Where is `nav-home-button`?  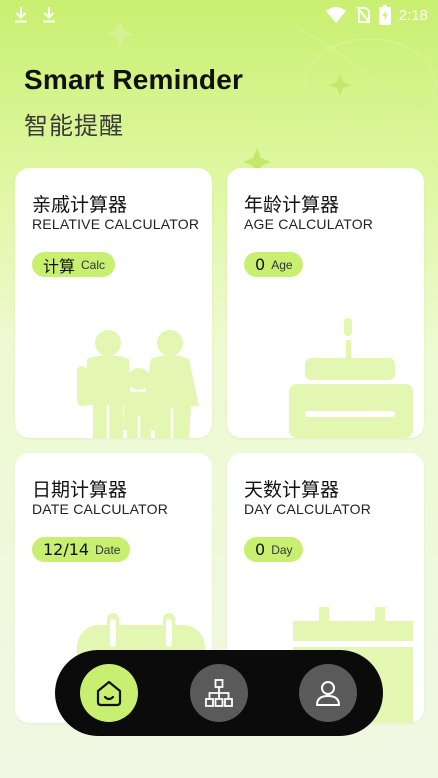
nav-home-button is located at coordinates (109, 693).